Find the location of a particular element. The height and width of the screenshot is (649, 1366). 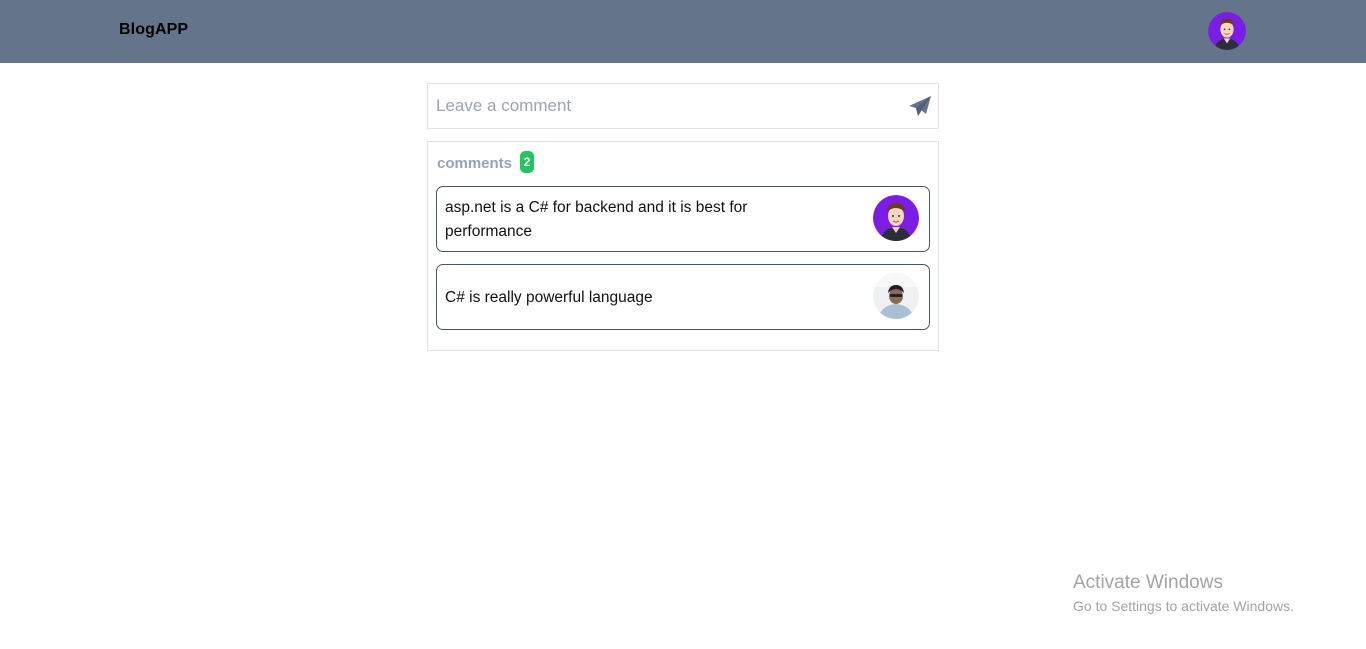

comment-card: C# is really powerful language is located at coordinates (683, 297).